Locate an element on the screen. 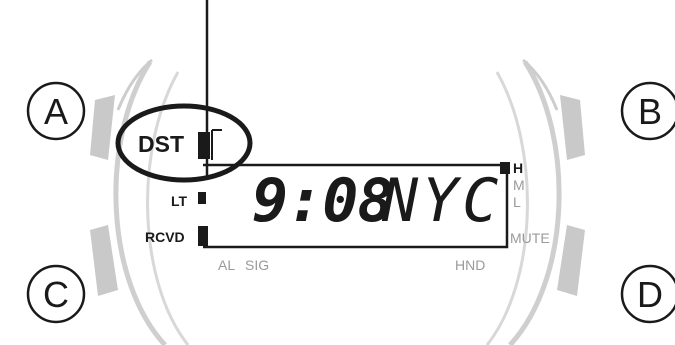  time-readout: 9:08 is located at coordinates (322, 201).